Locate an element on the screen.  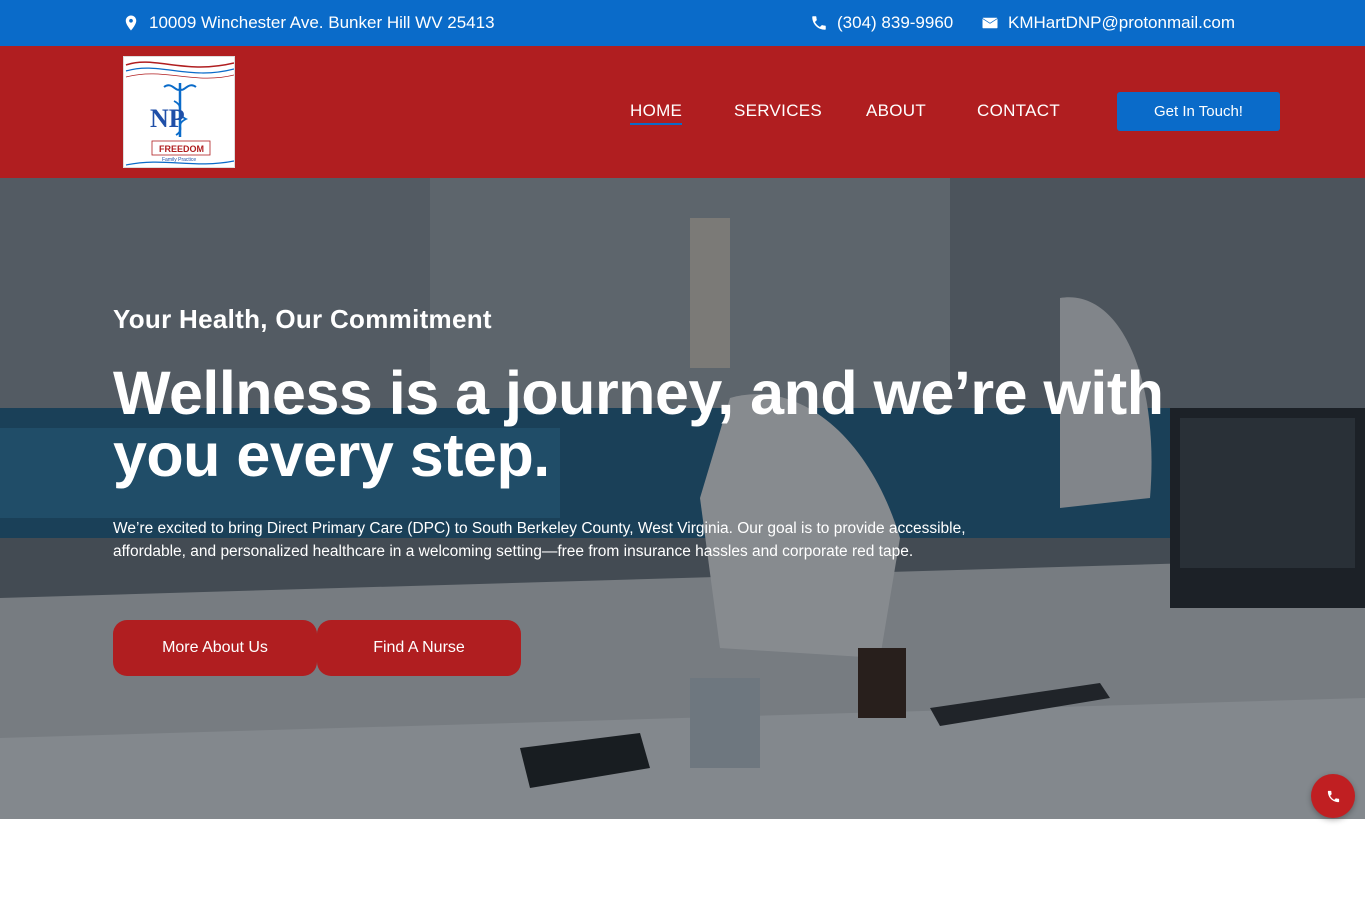
nav-services: SERVICES is located at coordinates (778, 111).